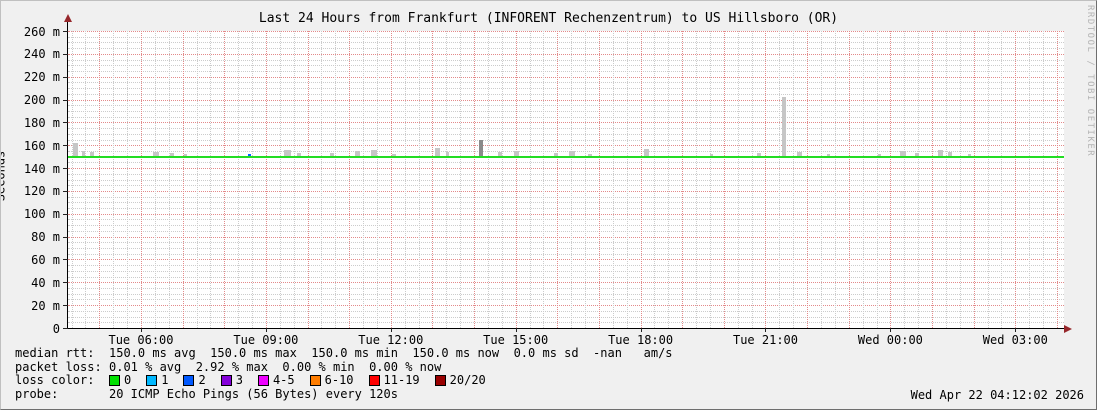 The image size is (1097, 410). Describe the element at coordinates (41, 100) in the screenshot. I see `y-tick-label: 200 m` at that location.